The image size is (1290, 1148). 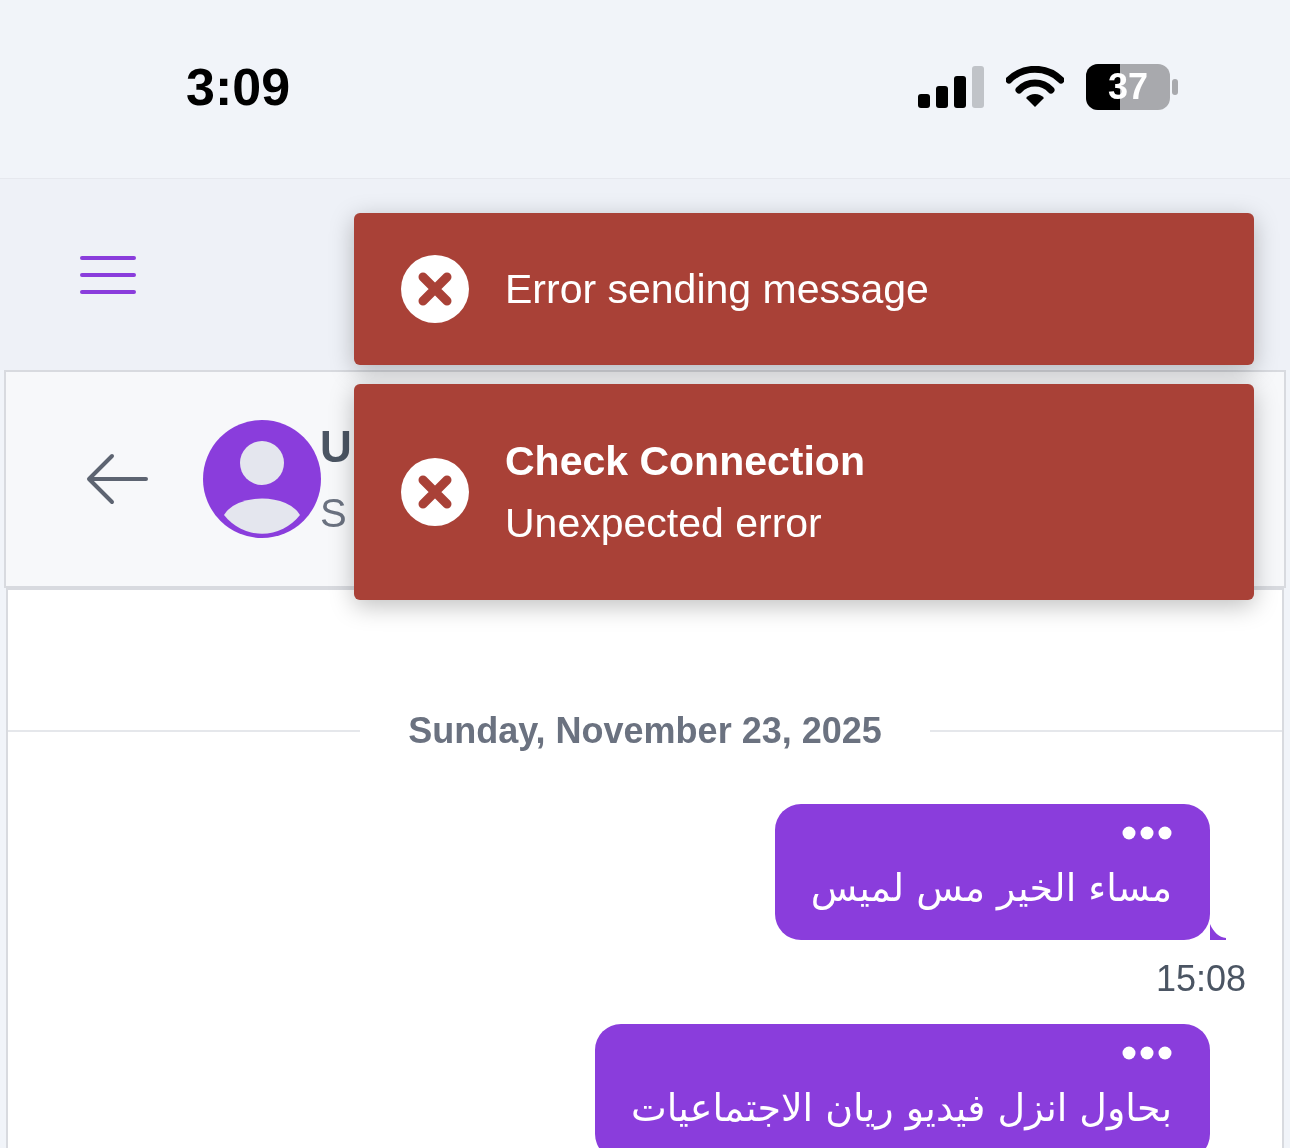 What do you see at coordinates (685, 461) in the screenshot?
I see `toast-title: Check Connection` at bounding box center [685, 461].